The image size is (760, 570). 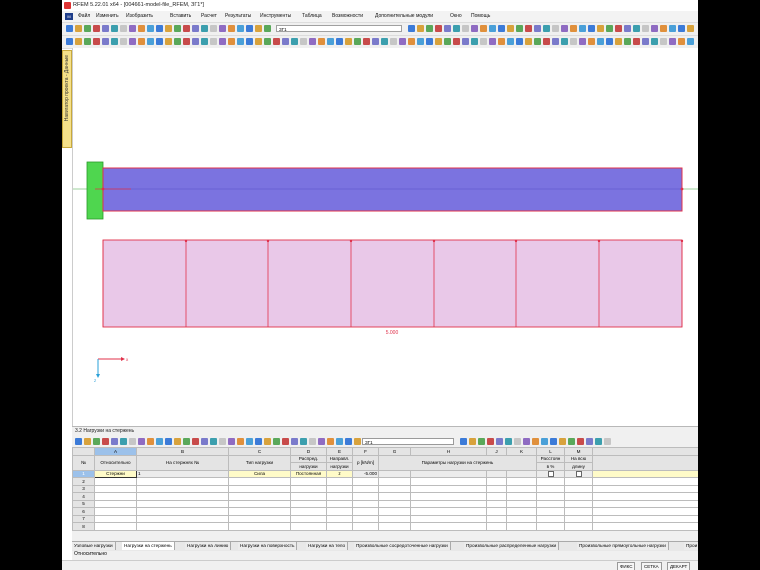 I want to click on table-row: 6, so click(x=385, y=511).